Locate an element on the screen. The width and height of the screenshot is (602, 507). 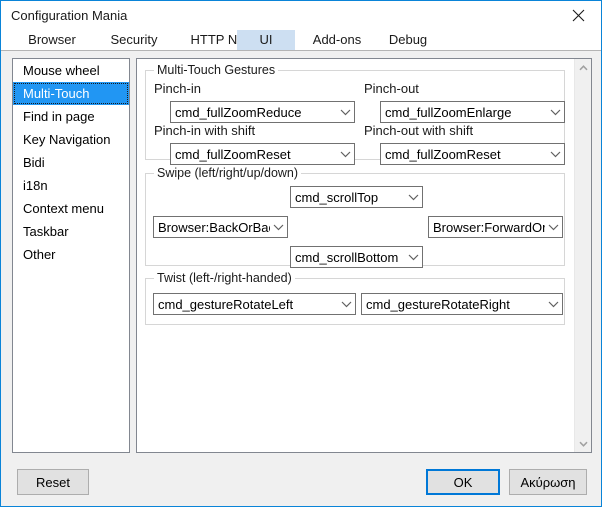
tab-ui: UI is located at coordinates (266, 40).